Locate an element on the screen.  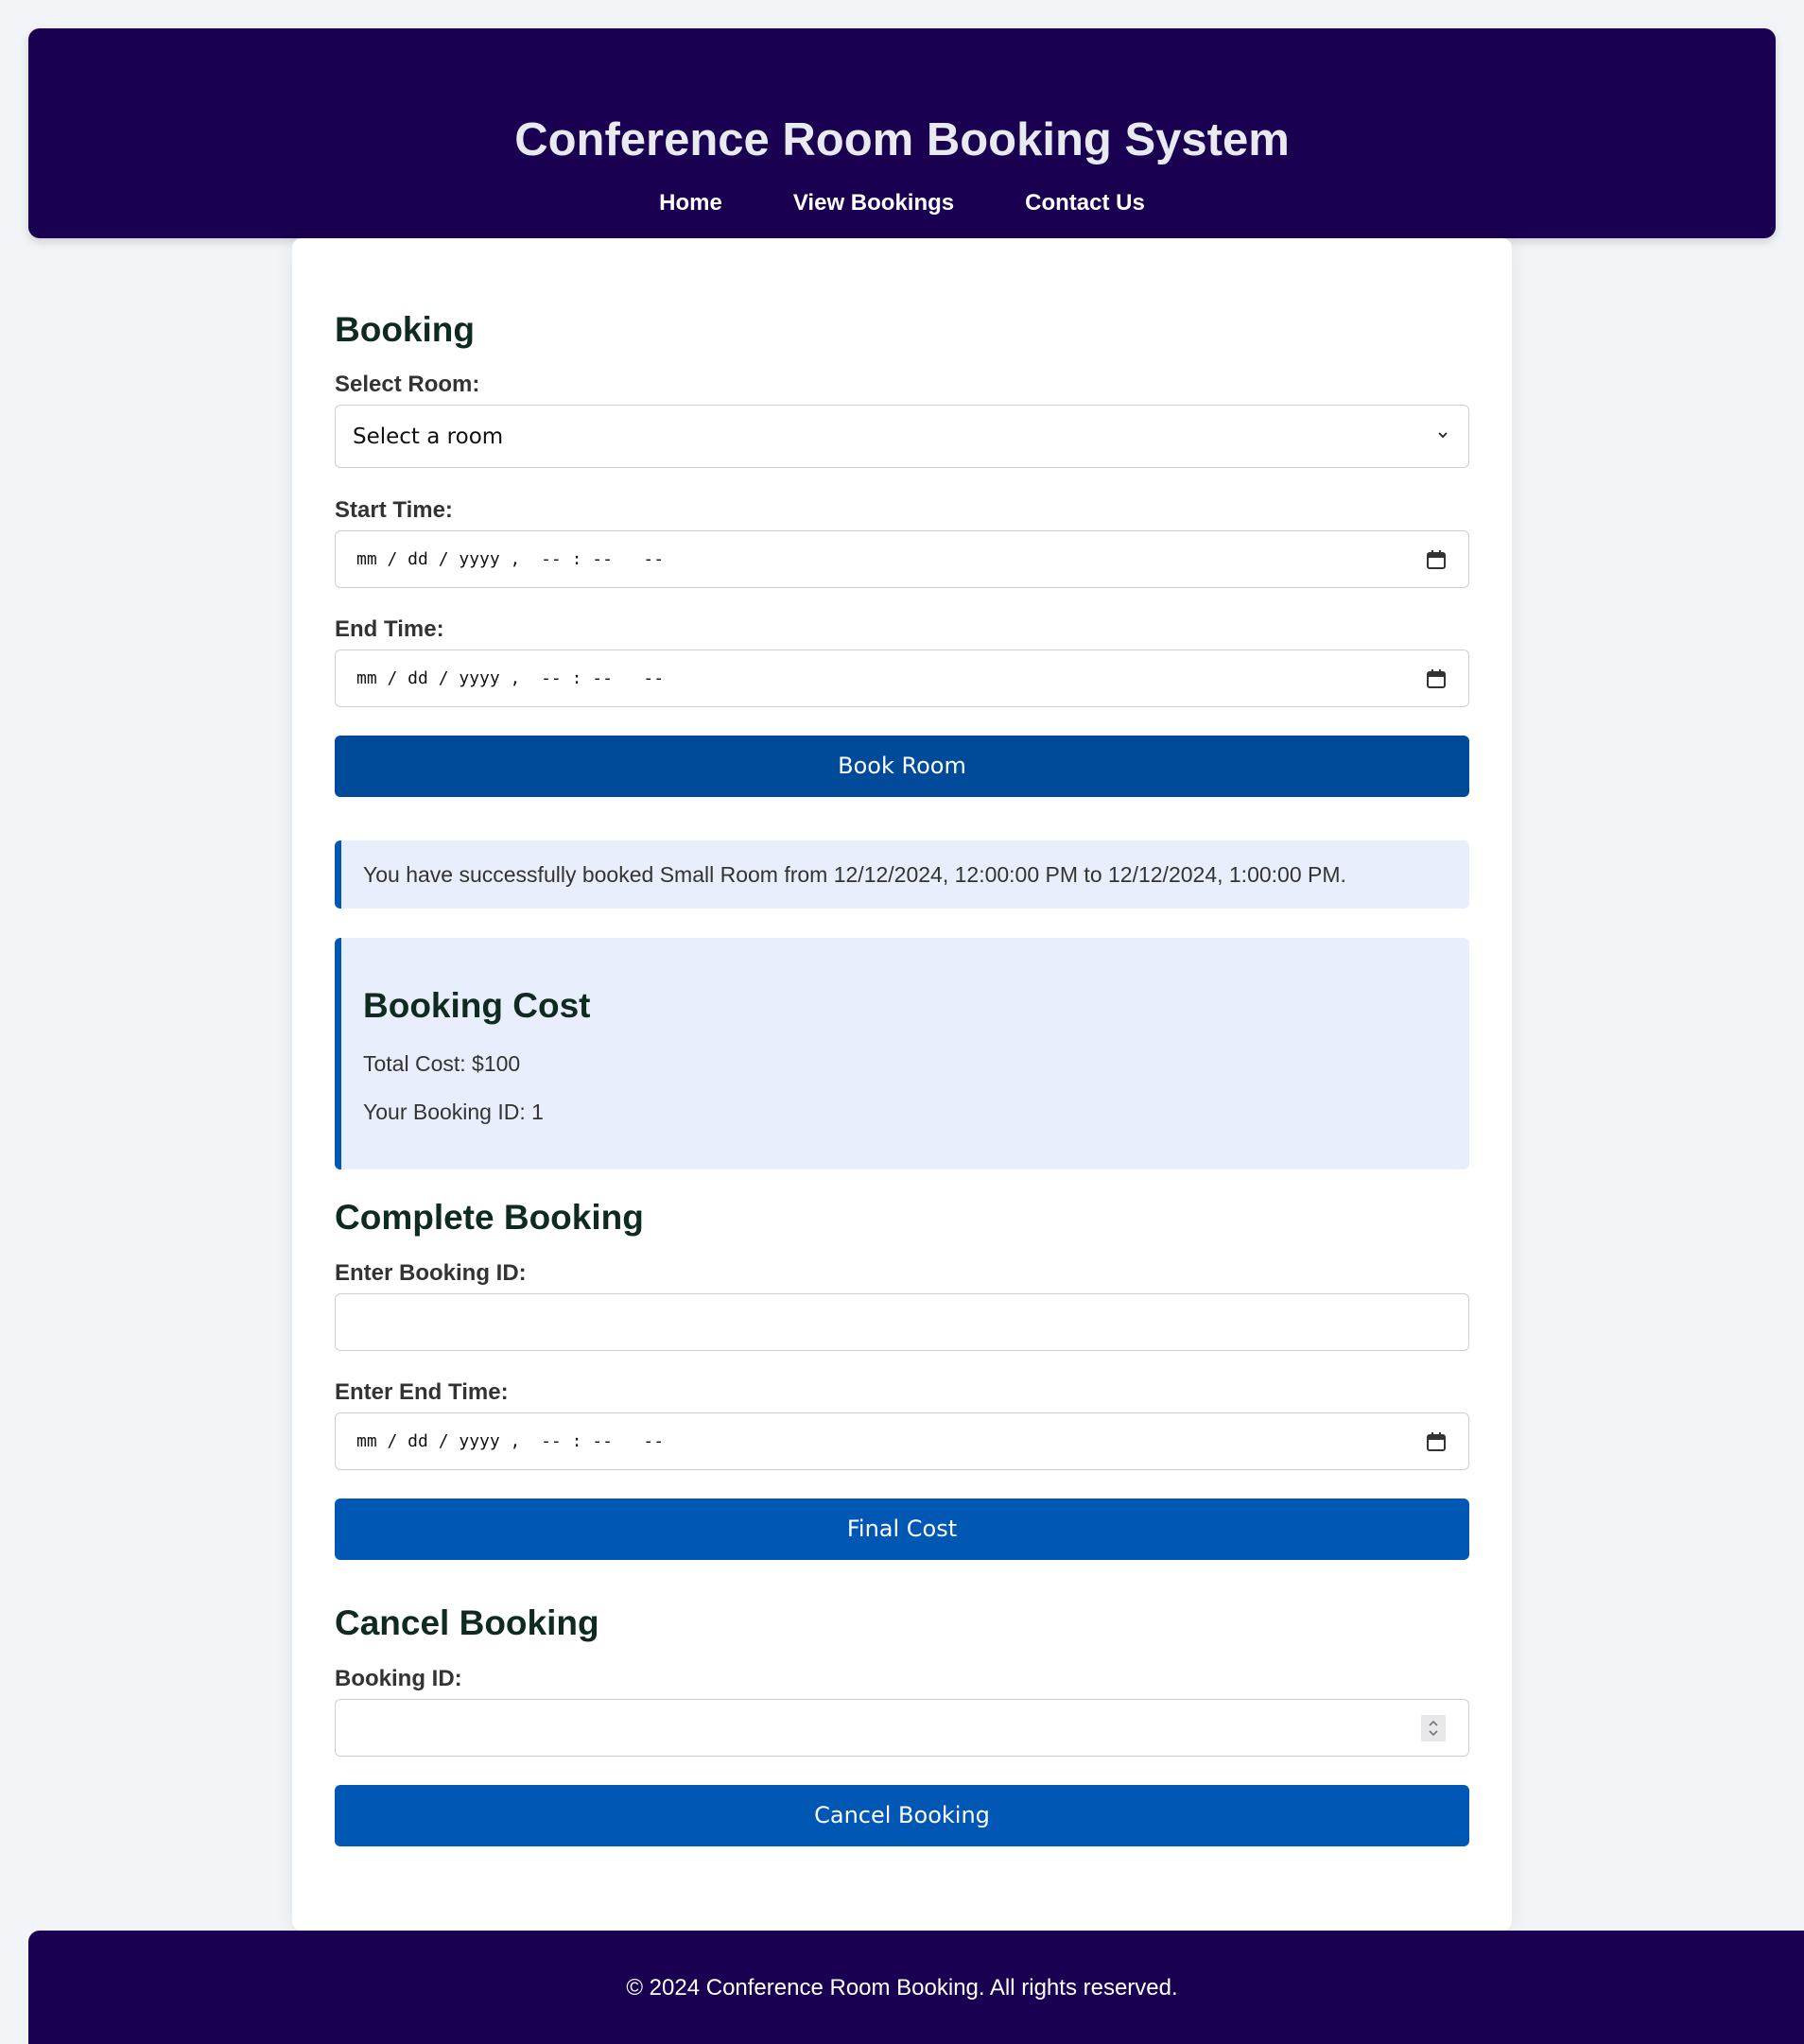
book-room-button: Book Room is located at coordinates (902, 766).